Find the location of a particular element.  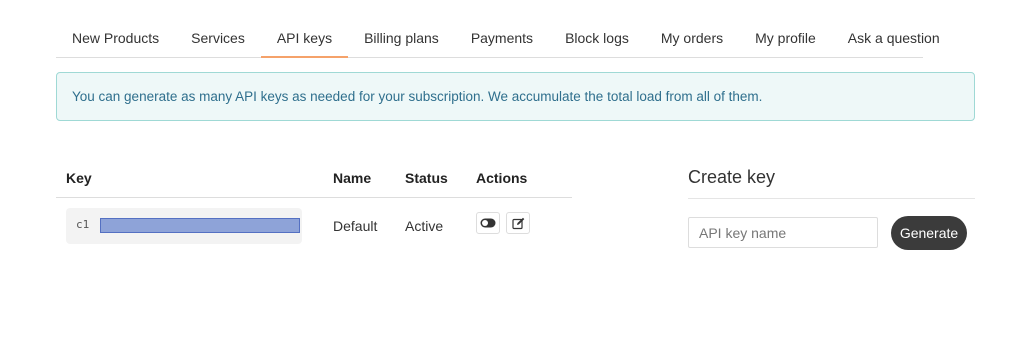

tab-new-products: New Products is located at coordinates (115, 39).